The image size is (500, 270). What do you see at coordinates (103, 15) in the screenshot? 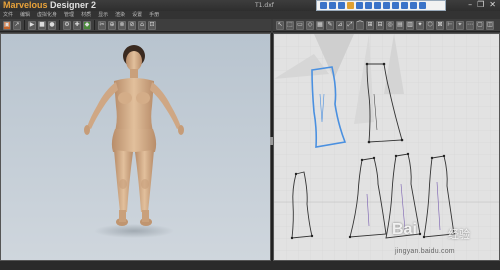
I see `menu-display: 显示` at bounding box center [103, 15].